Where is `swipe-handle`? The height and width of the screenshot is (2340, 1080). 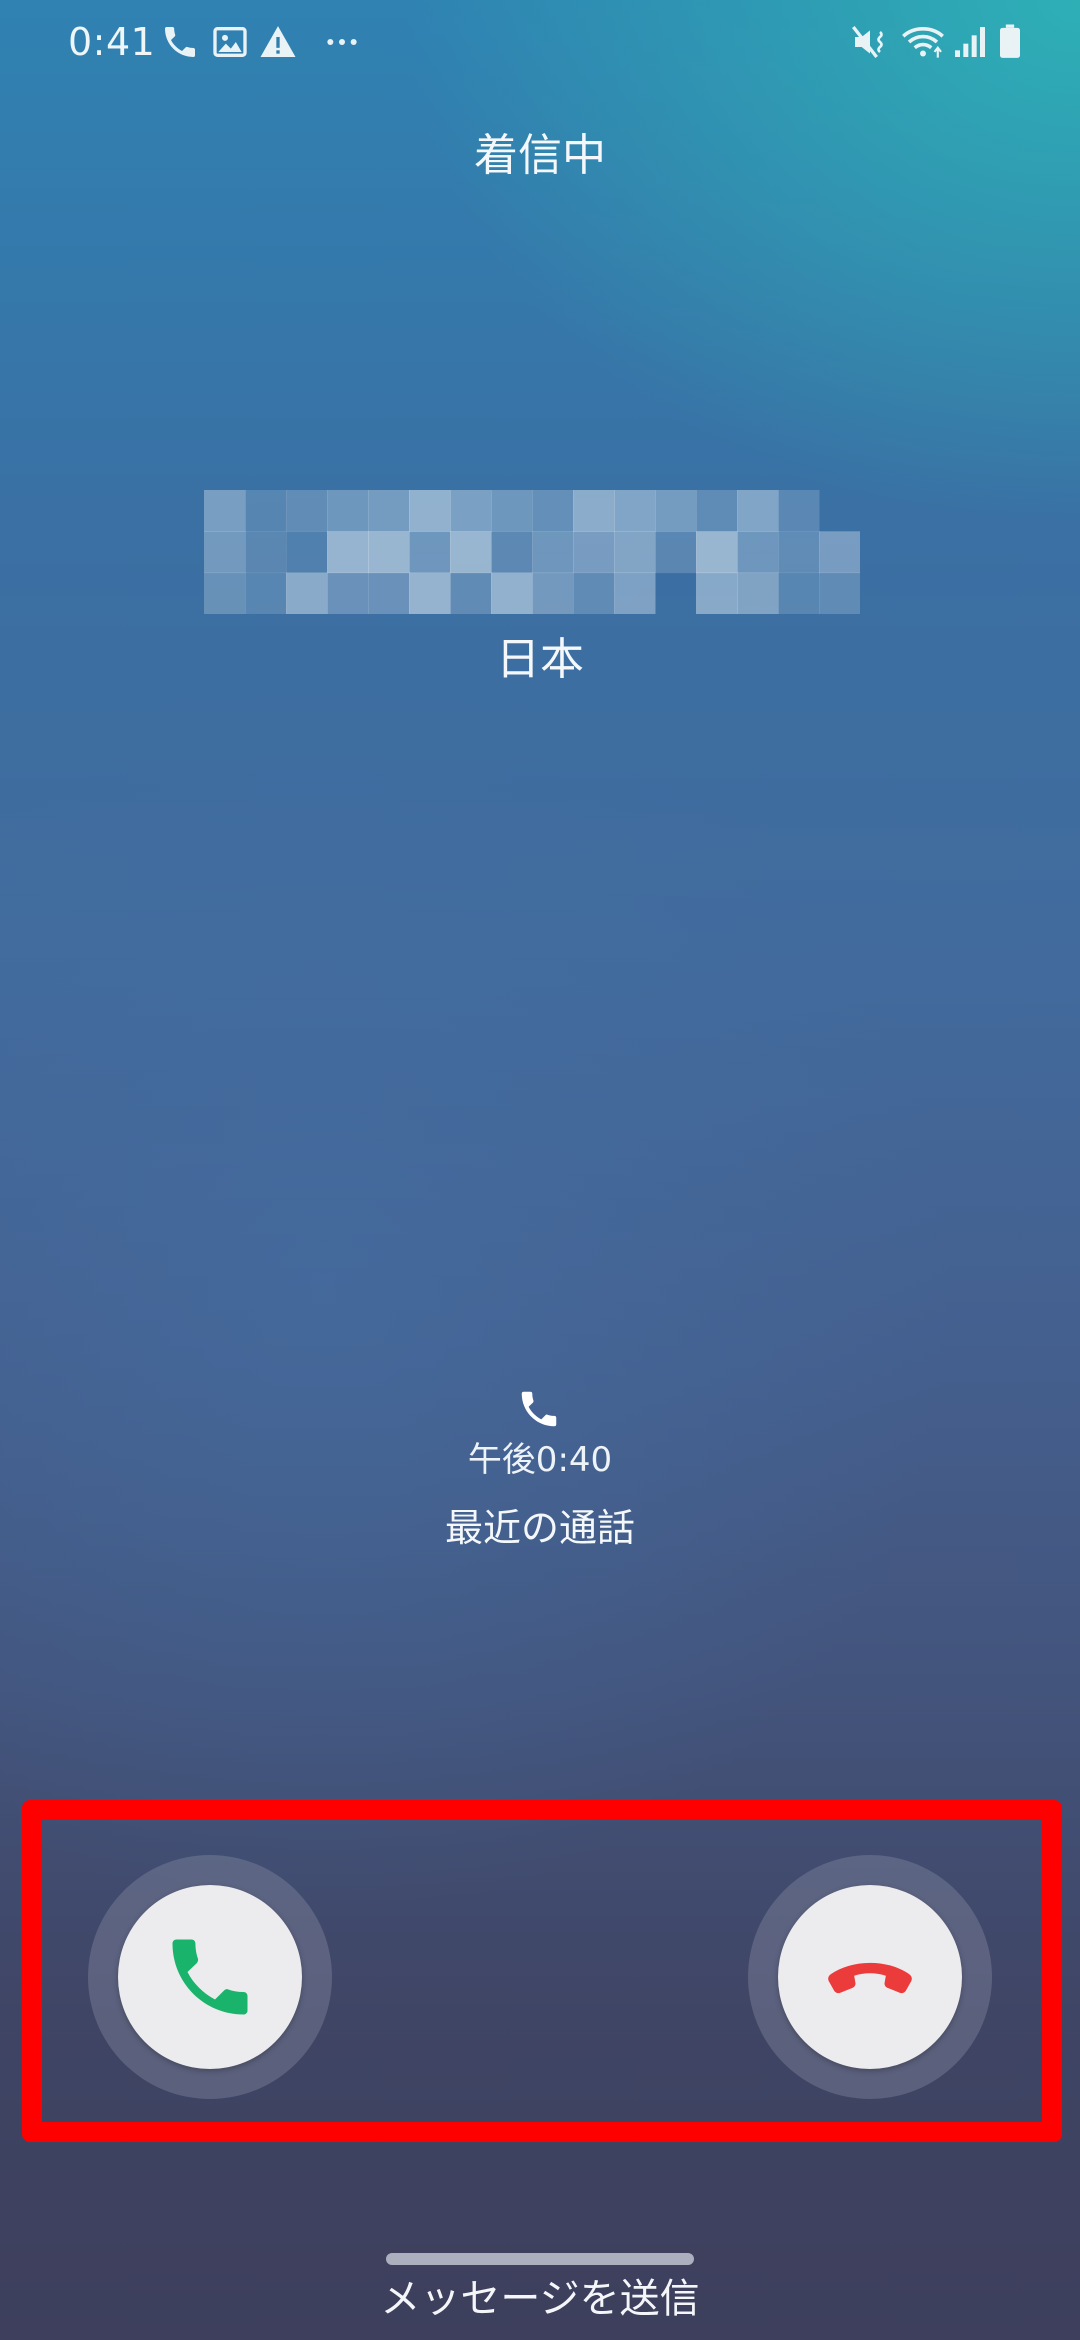
swipe-handle is located at coordinates (540, 2259).